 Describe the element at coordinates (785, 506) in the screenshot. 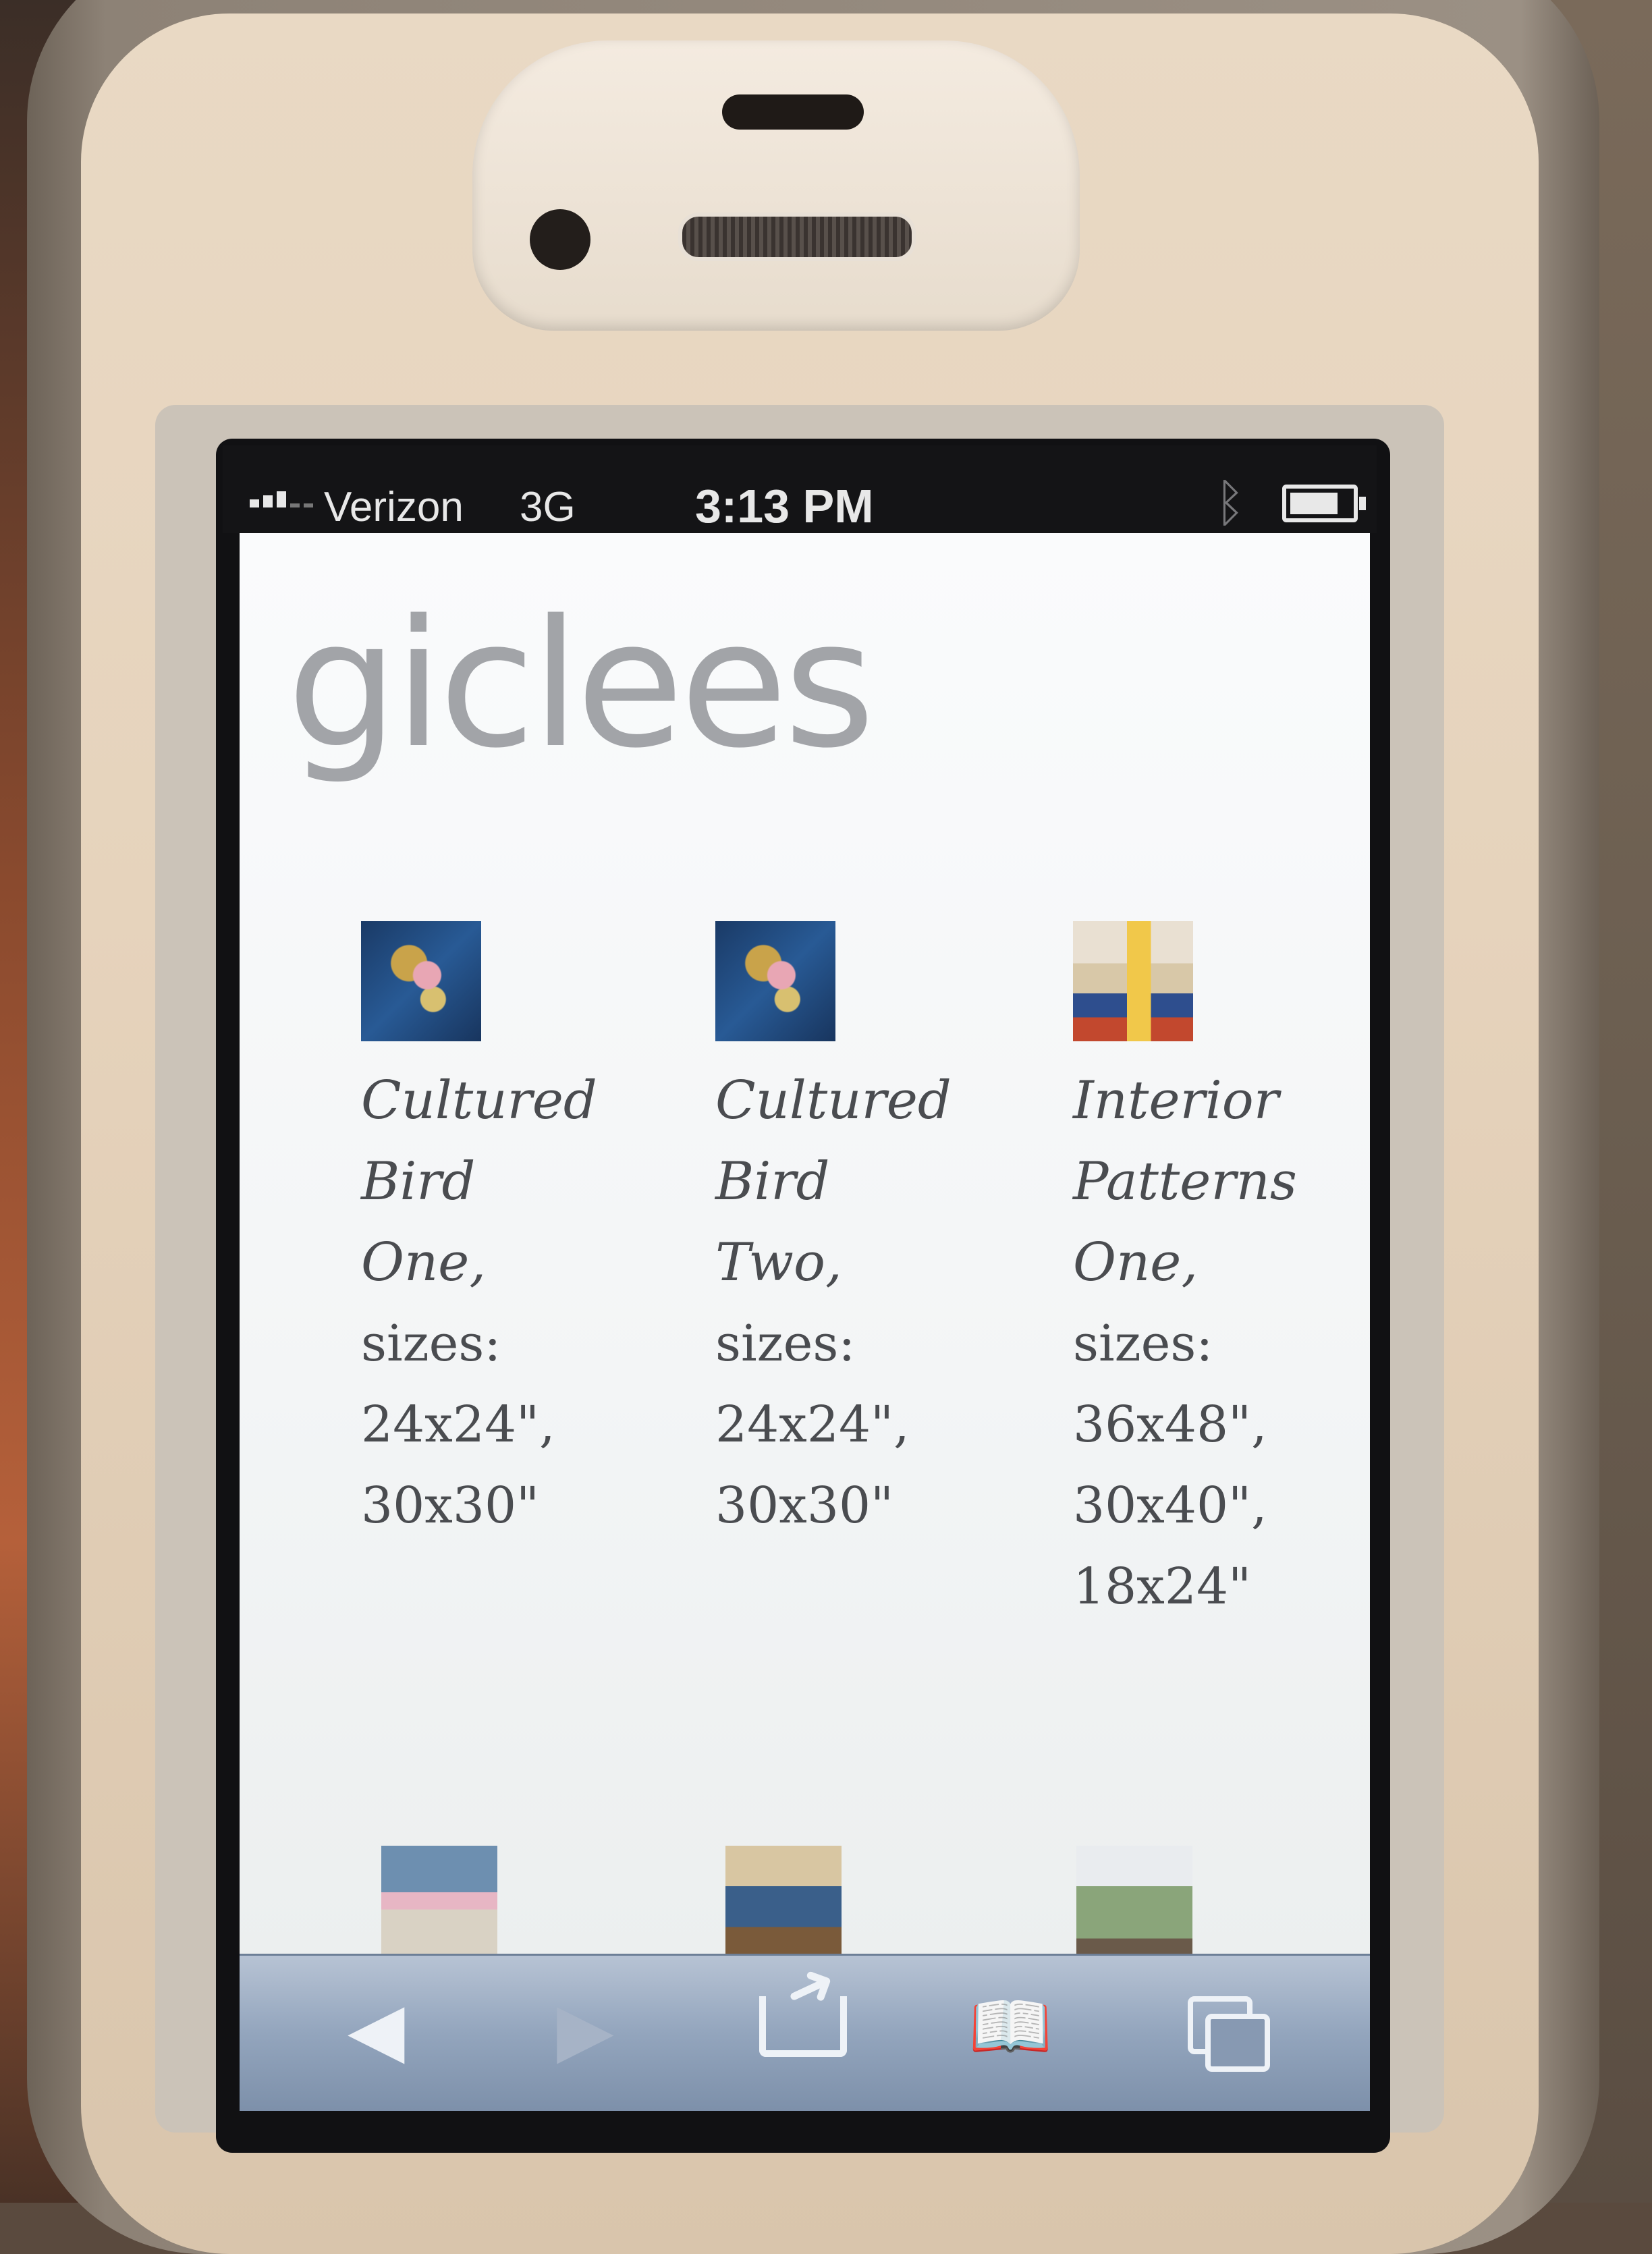

I see `clock: 3:13 PM` at that location.